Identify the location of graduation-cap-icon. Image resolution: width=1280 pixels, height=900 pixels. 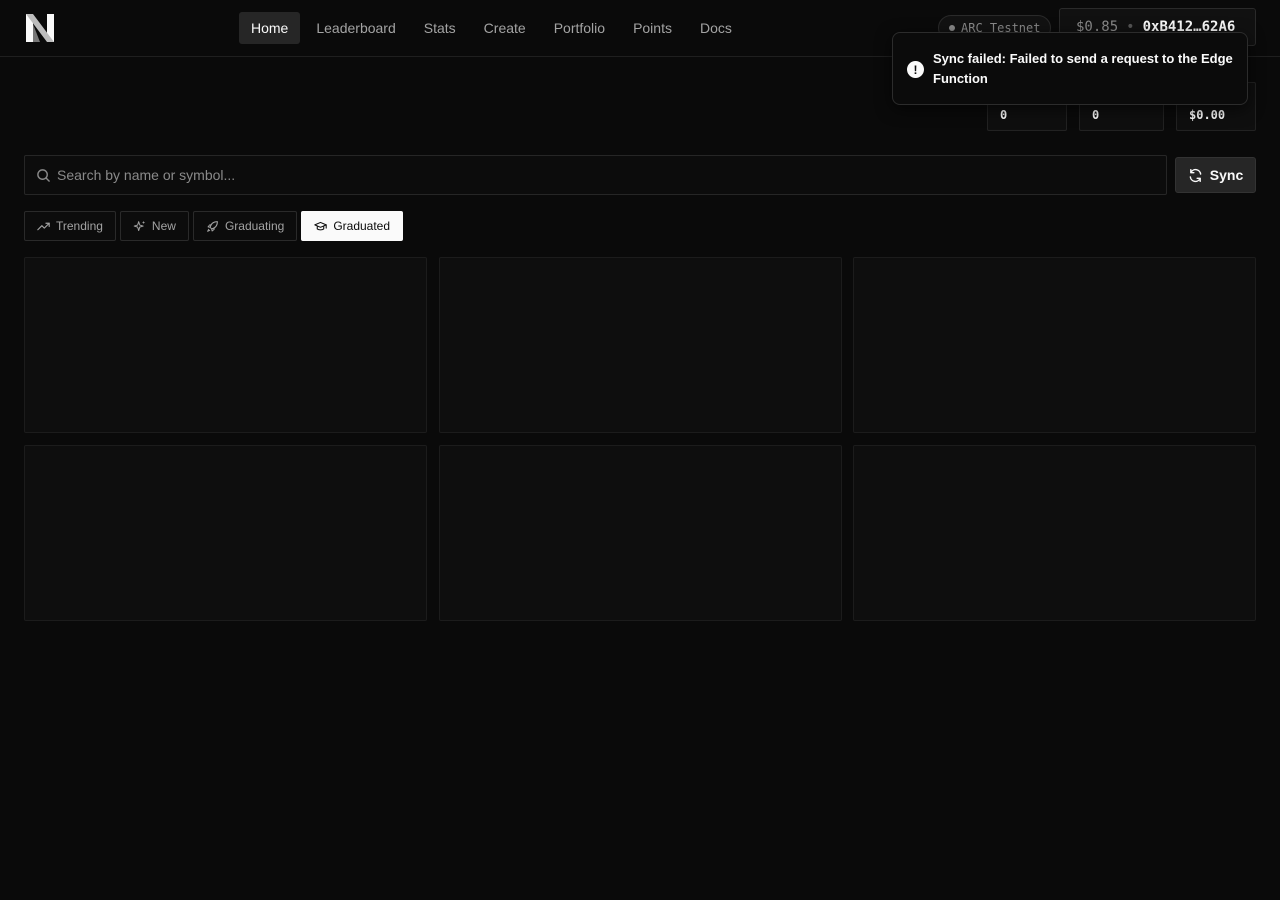
(321, 225).